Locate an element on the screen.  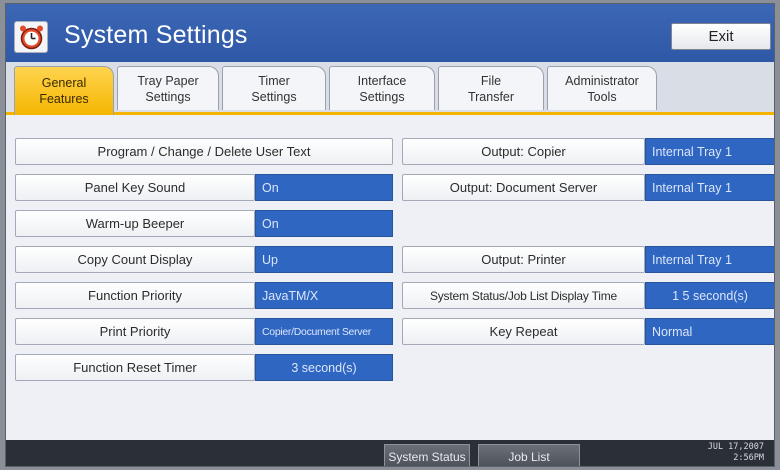
setting-label: Print Priority is located at coordinates (135, 331).